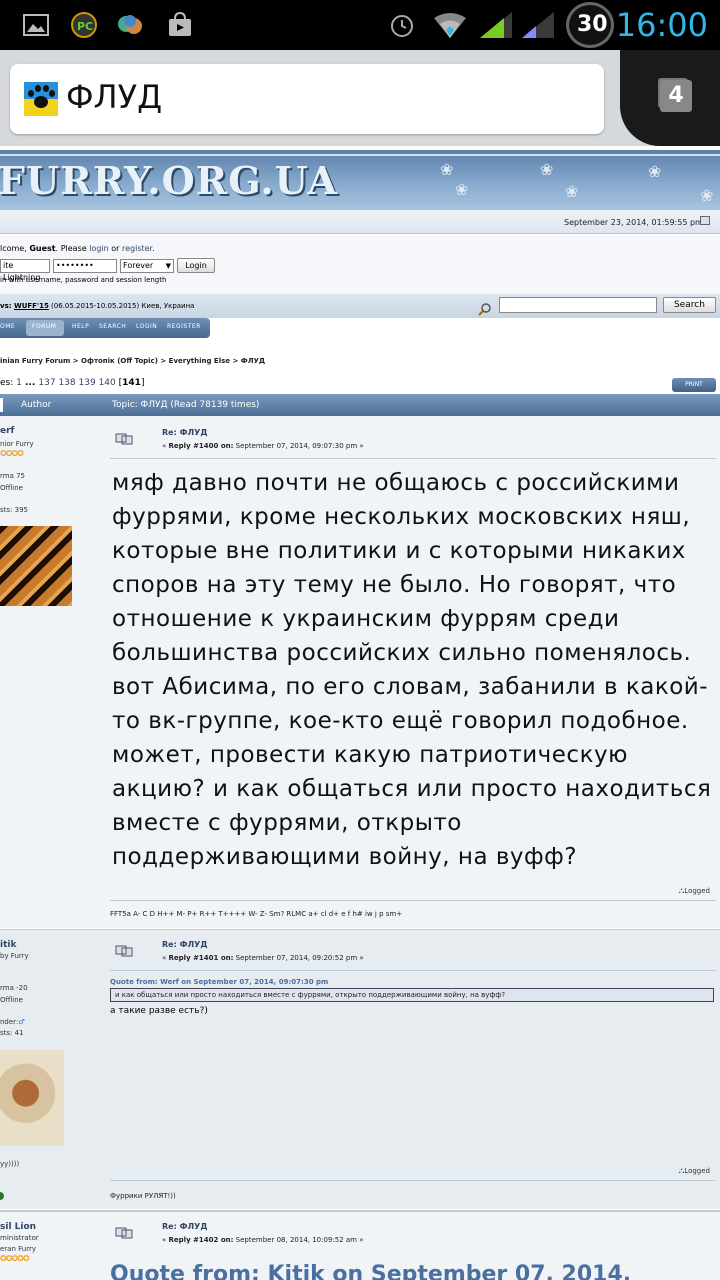  What do you see at coordinates (12, 1033) in the screenshot?
I see `poster-post-count: sts: 41` at bounding box center [12, 1033].